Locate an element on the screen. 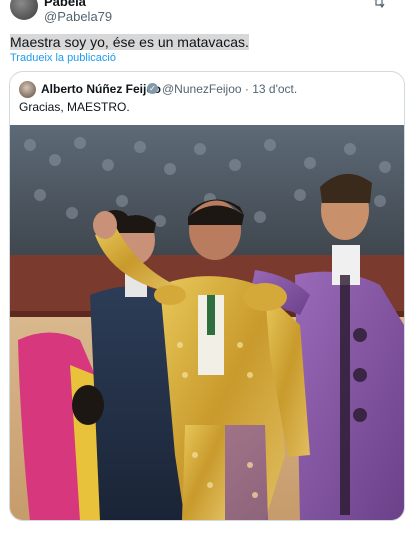 This screenshot has width=414, height=534. quoted-author-name: Alberto Núñez Feijóo is located at coordinates (101, 89).